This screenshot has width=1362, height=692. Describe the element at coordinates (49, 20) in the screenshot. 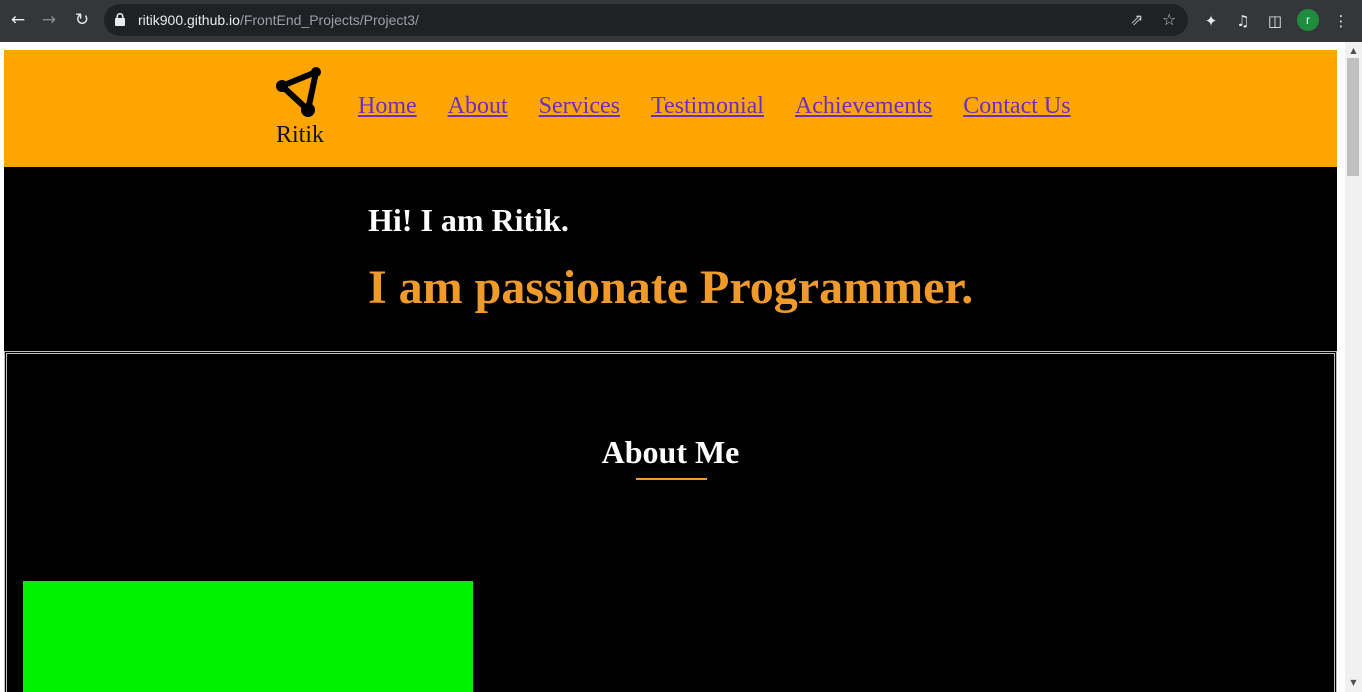

I see `forward-icon: →` at that location.